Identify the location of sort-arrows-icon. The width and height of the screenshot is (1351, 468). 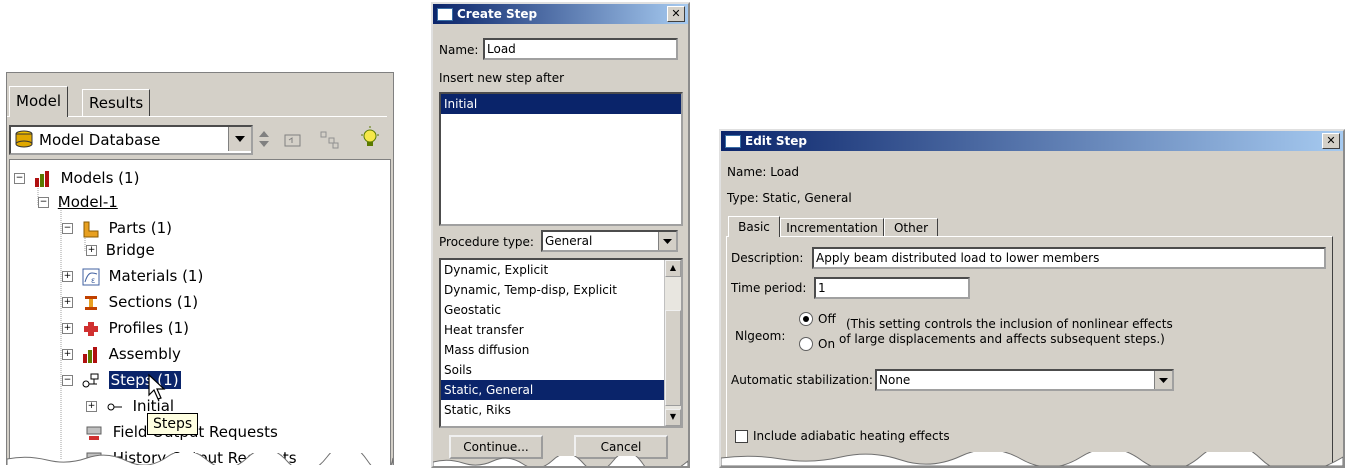
(264, 139).